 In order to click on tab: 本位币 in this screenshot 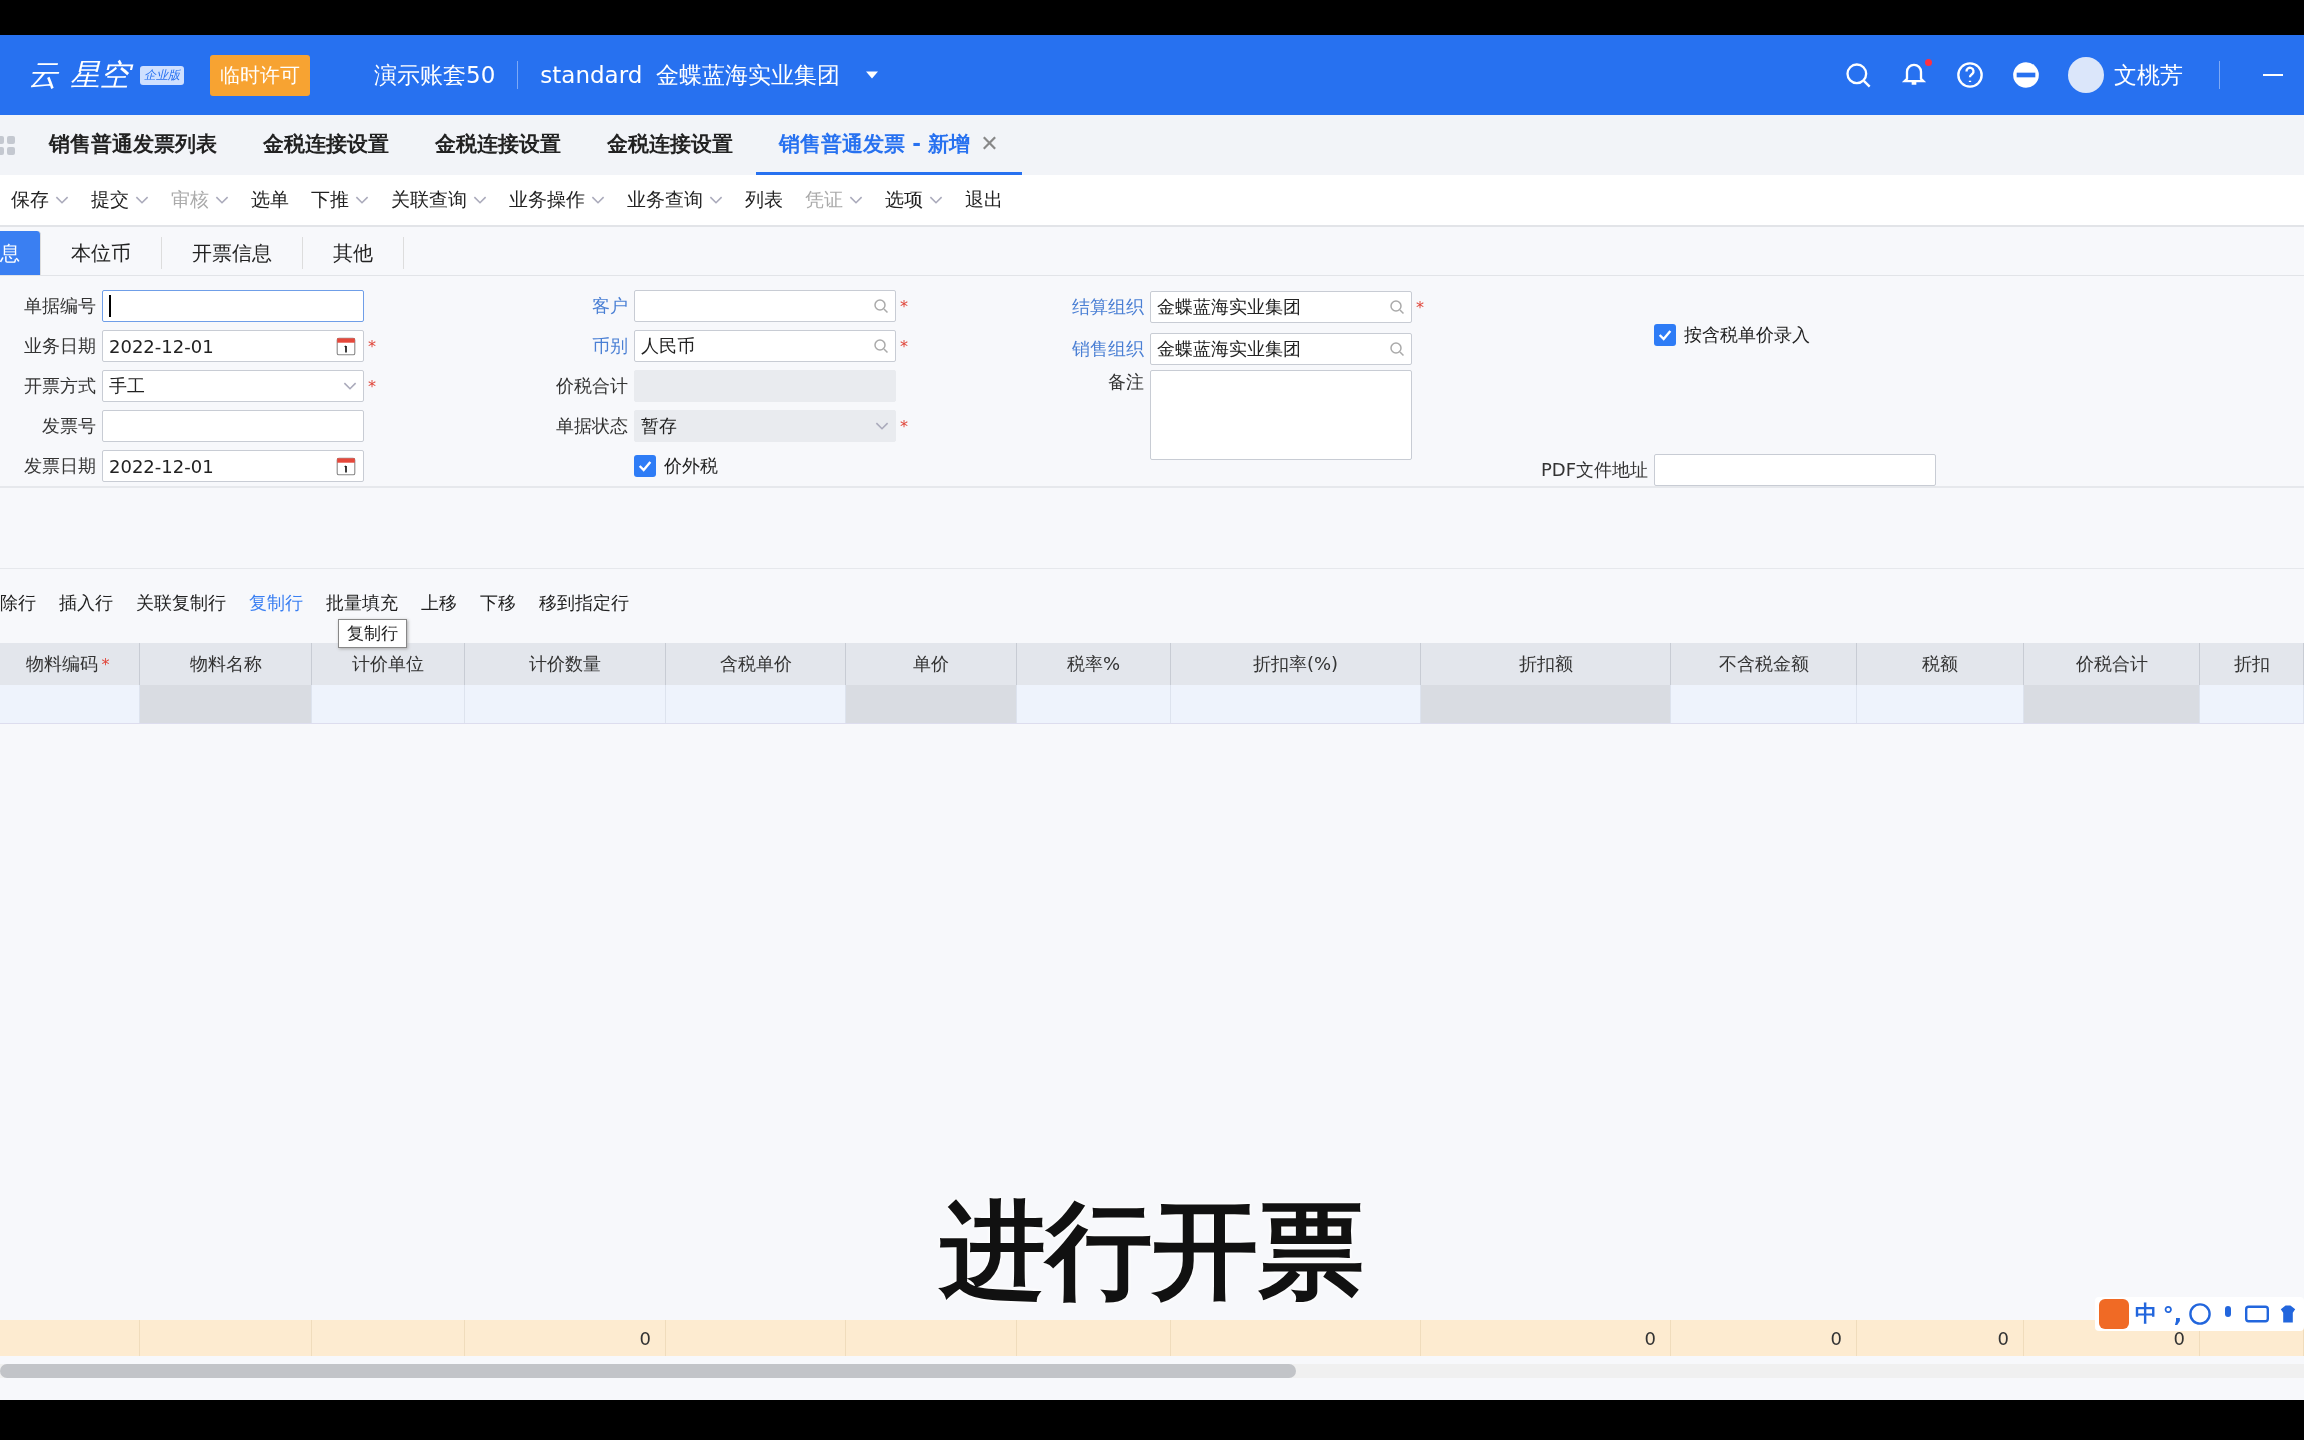, I will do `click(101, 253)`.